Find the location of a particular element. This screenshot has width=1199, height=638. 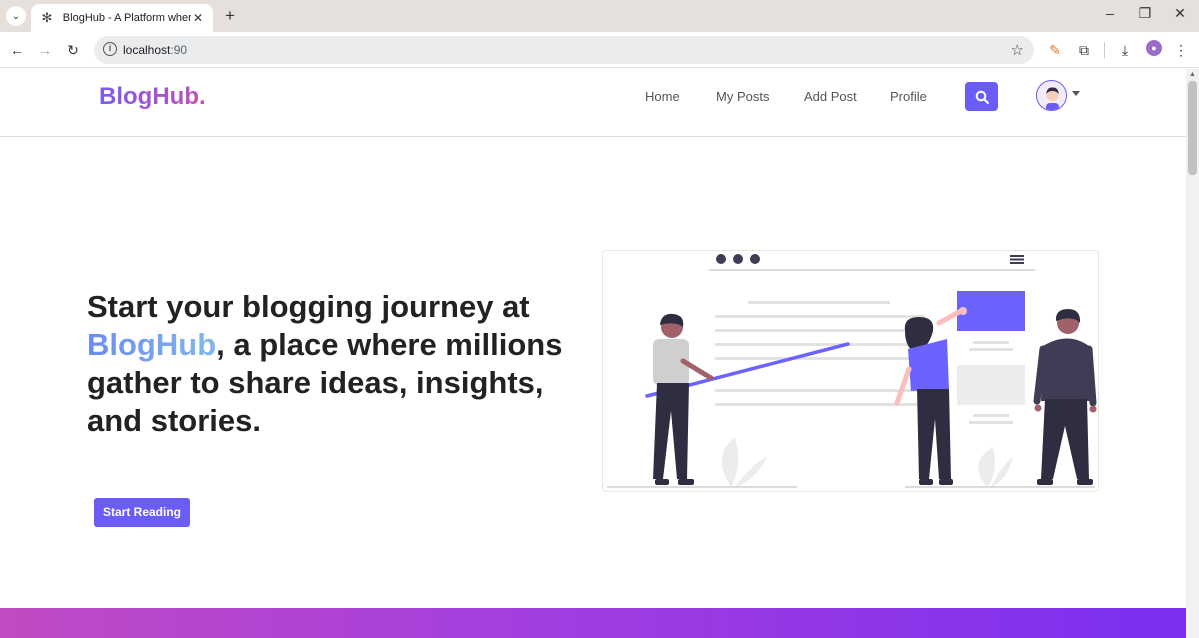

browser-toolbar: ← → ↻ i localhost:90 ☆ ✎ ⧉ ⤓ ⋮ is located at coordinates (599, 50).